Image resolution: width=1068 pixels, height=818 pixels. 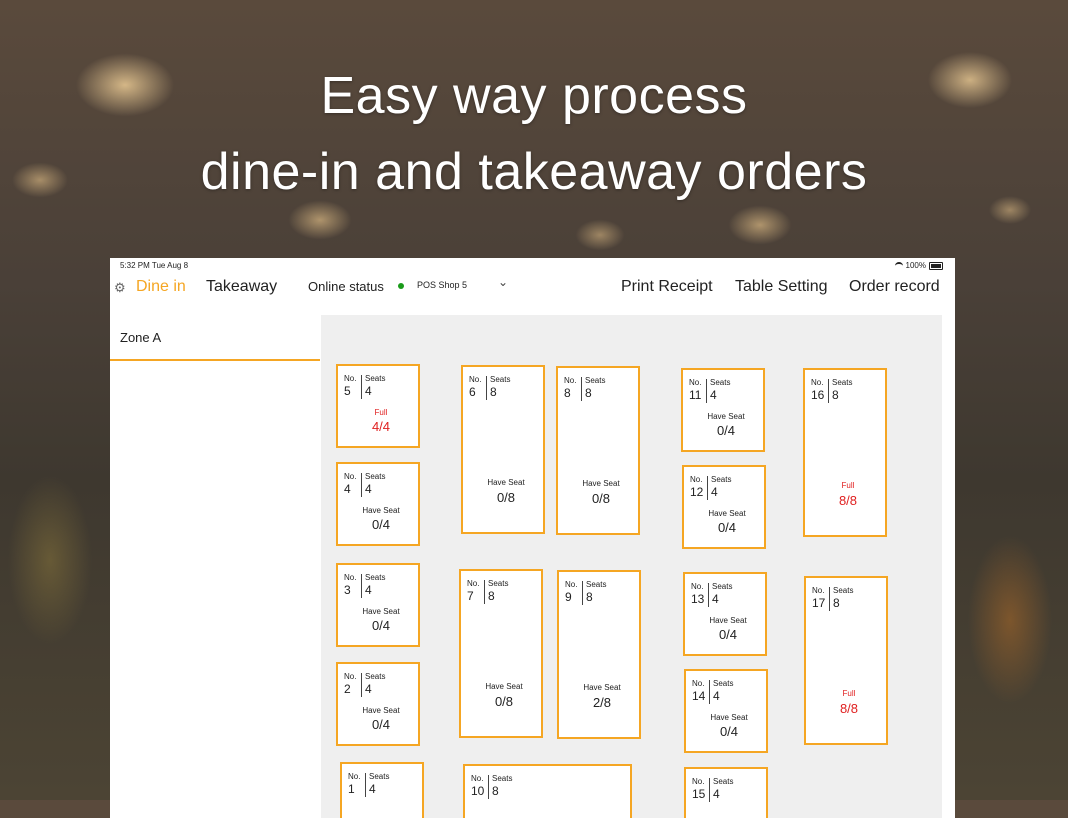 I want to click on table-card: No. Seats 2 4 Have Seat 0/4, so click(x=378, y=704).